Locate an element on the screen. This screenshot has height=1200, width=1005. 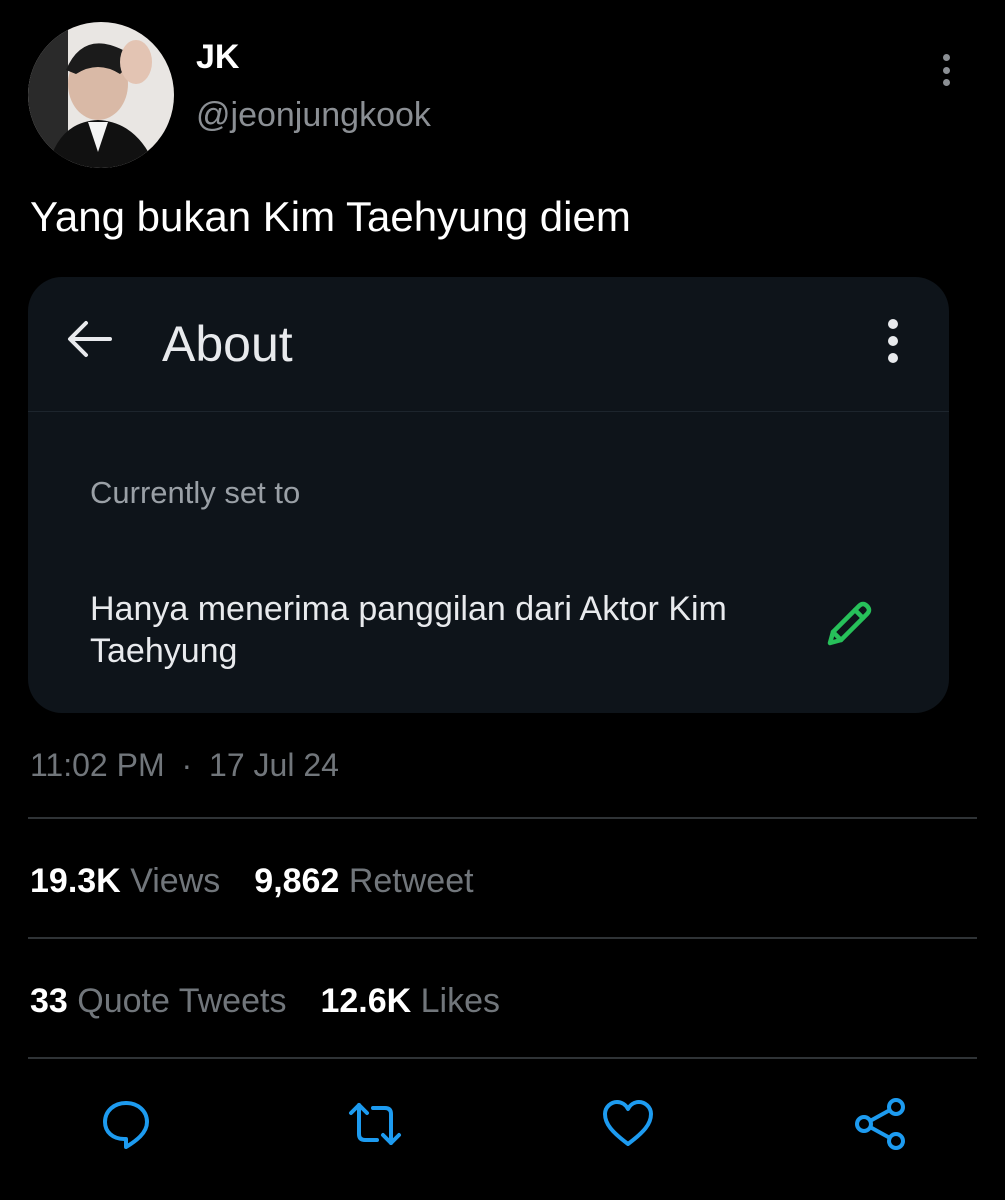
reply-button is located at coordinates (126, 1124).